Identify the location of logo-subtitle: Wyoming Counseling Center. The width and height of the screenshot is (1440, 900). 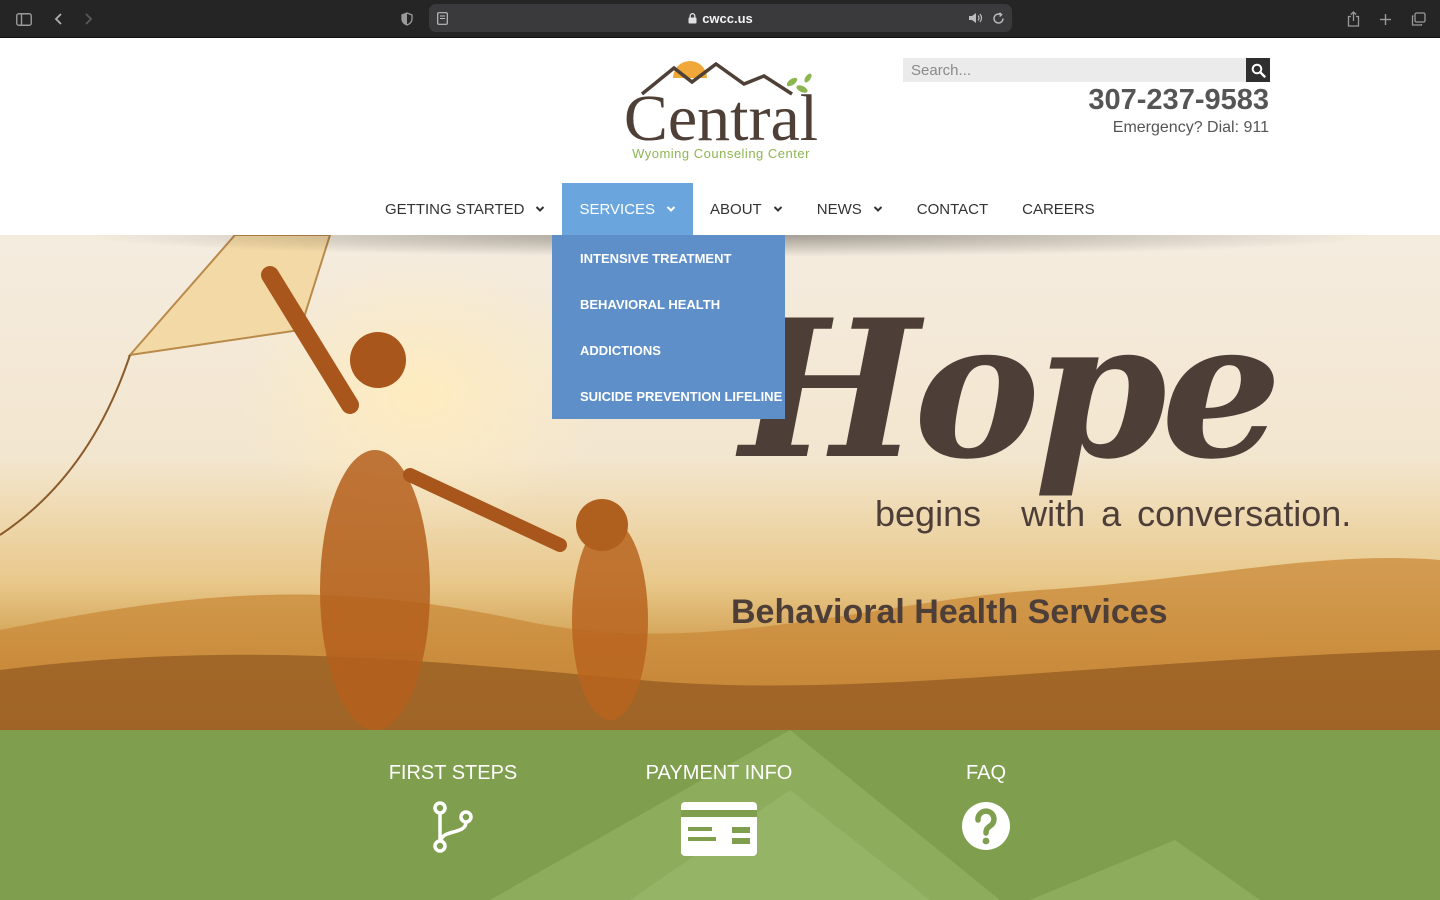
(721, 153).